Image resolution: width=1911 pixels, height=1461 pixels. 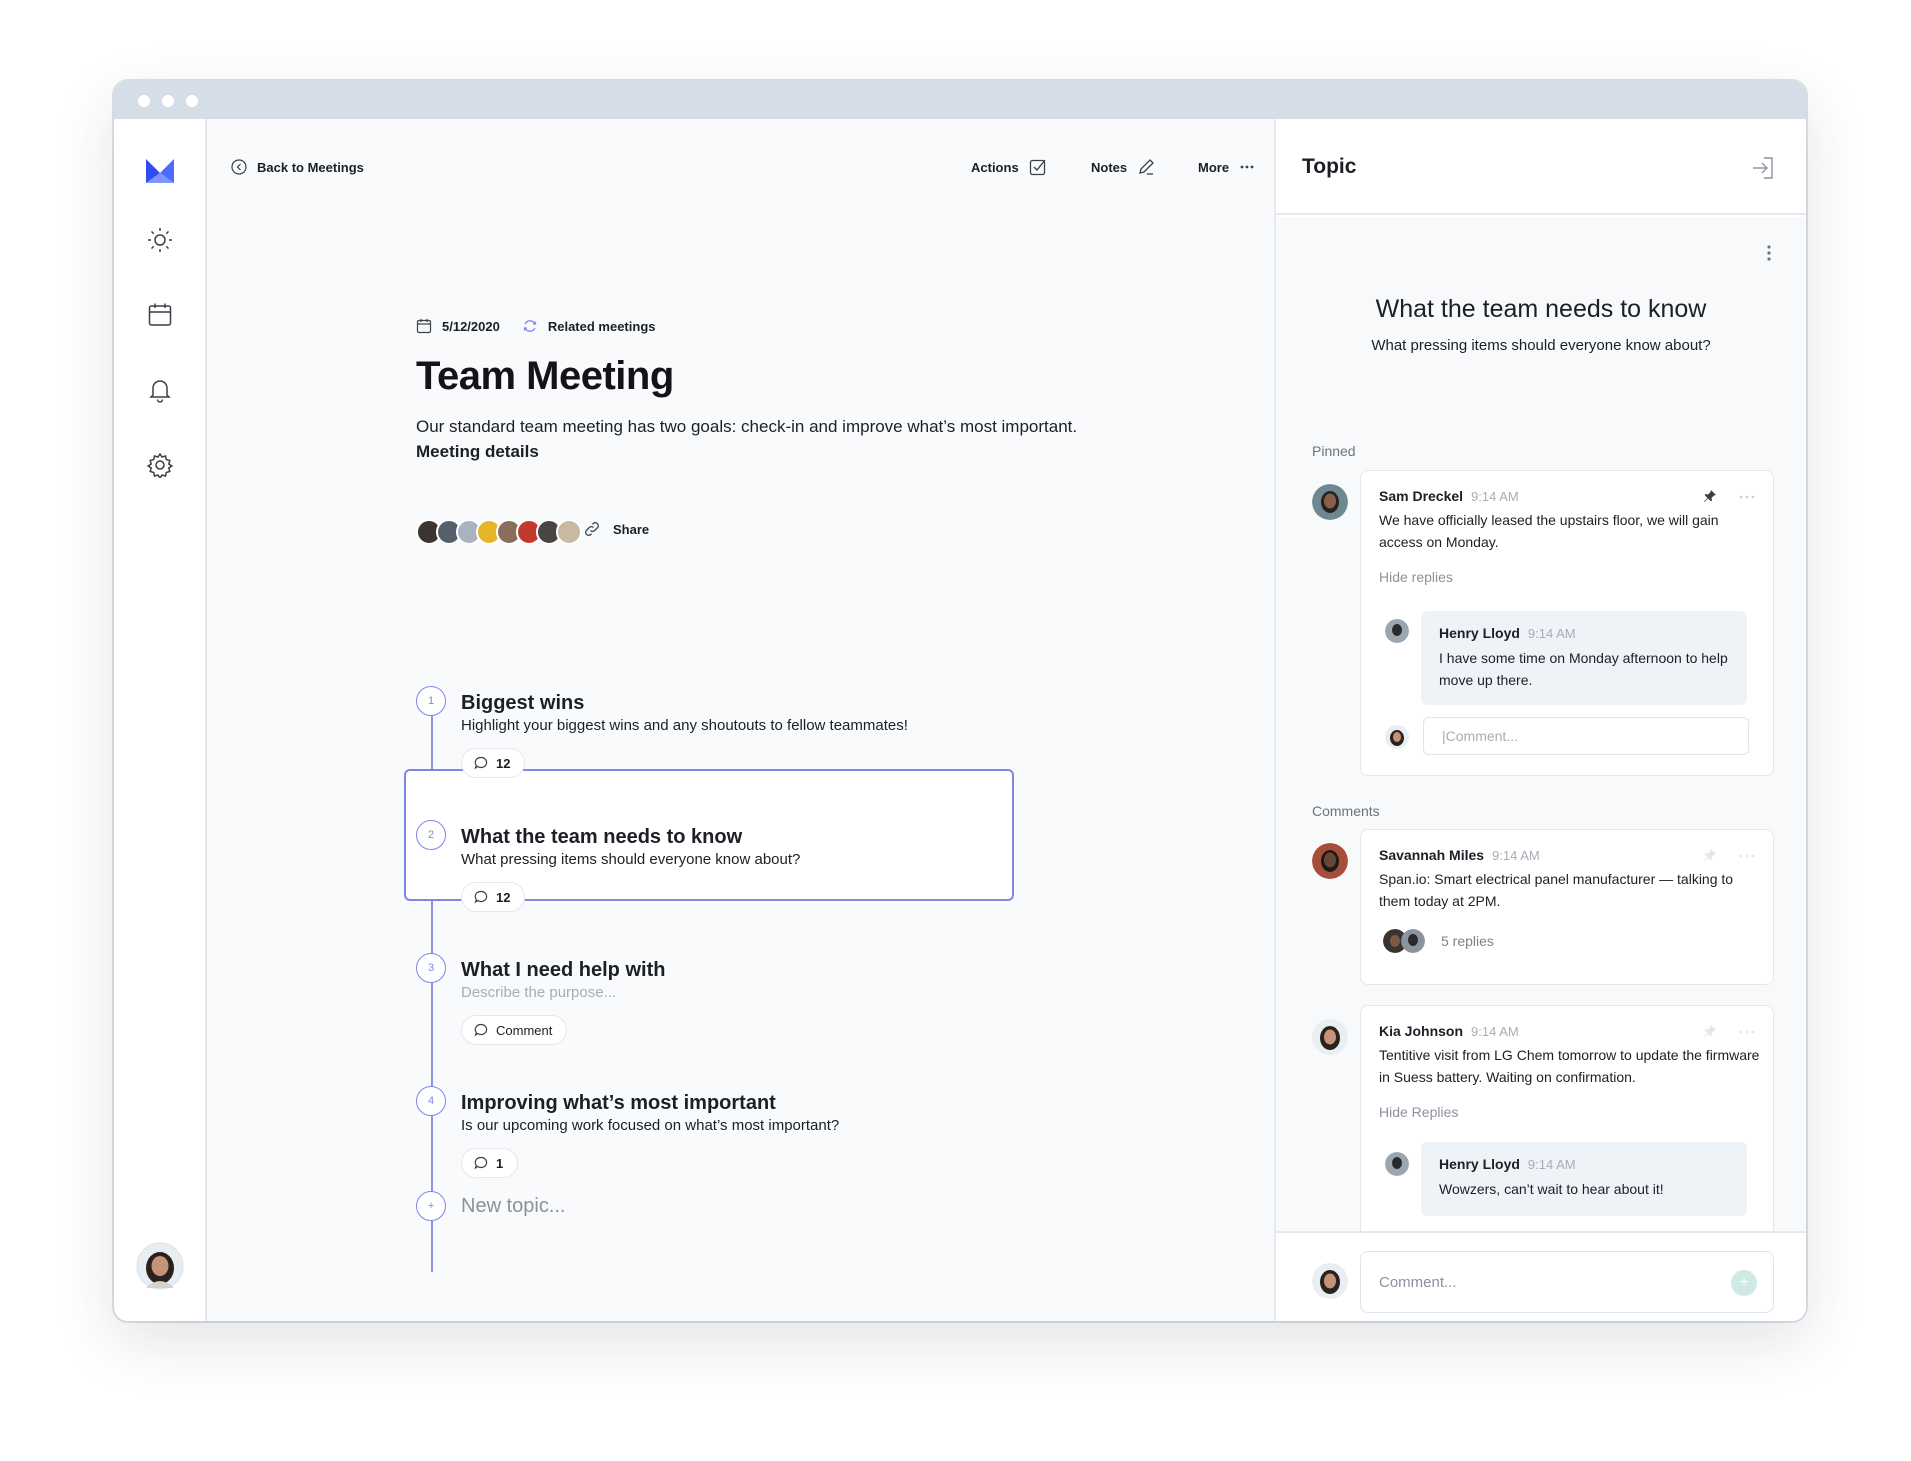 What do you see at coordinates (310, 167) in the screenshot?
I see `back-label: Back to Meetings` at bounding box center [310, 167].